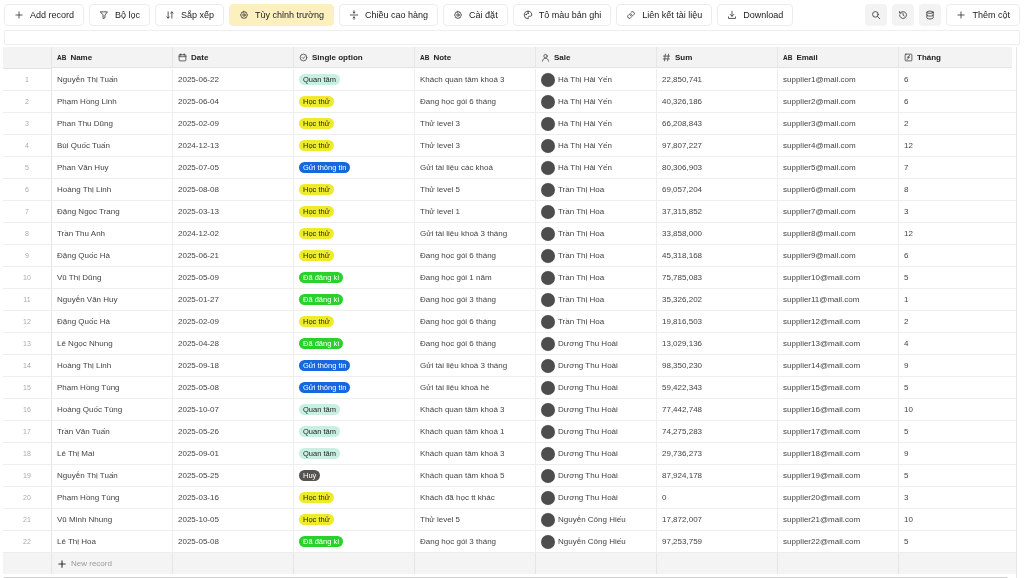 This screenshot has height=578, width=1024. Describe the element at coordinates (475, 15) in the screenshot. I see `toolbar-button: Cài đặt` at that location.